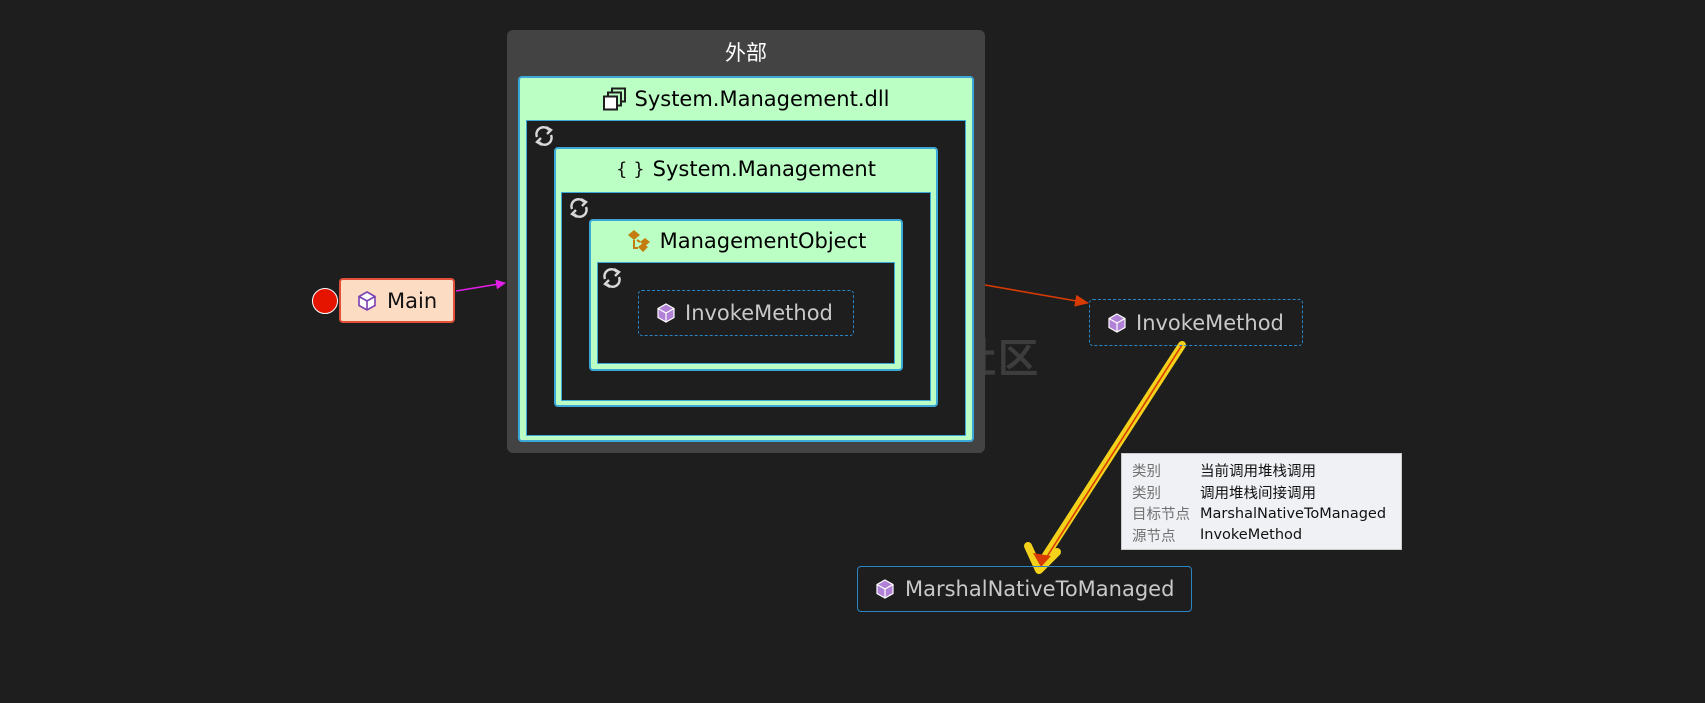  What do you see at coordinates (746, 53) in the screenshot?
I see `external-group-title: 外部` at bounding box center [746, 53].